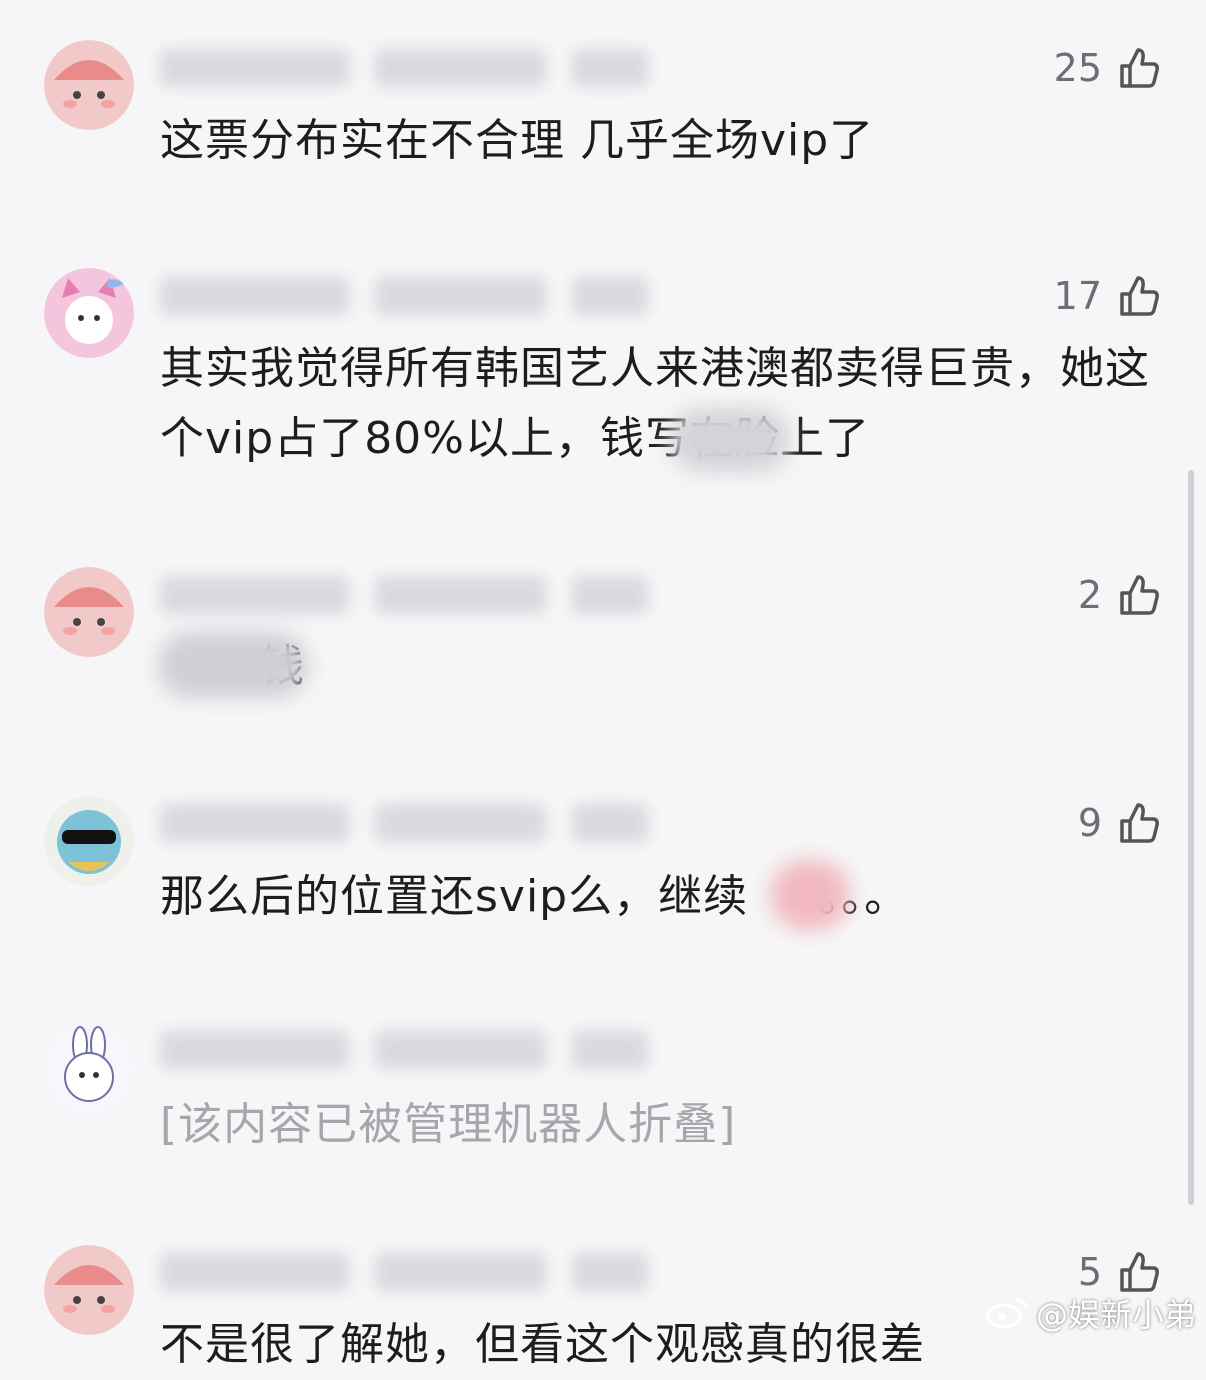 The image size is (1206, 1380). I want to click on watermark-text: @娱新小弟, so click(1115, 1315).